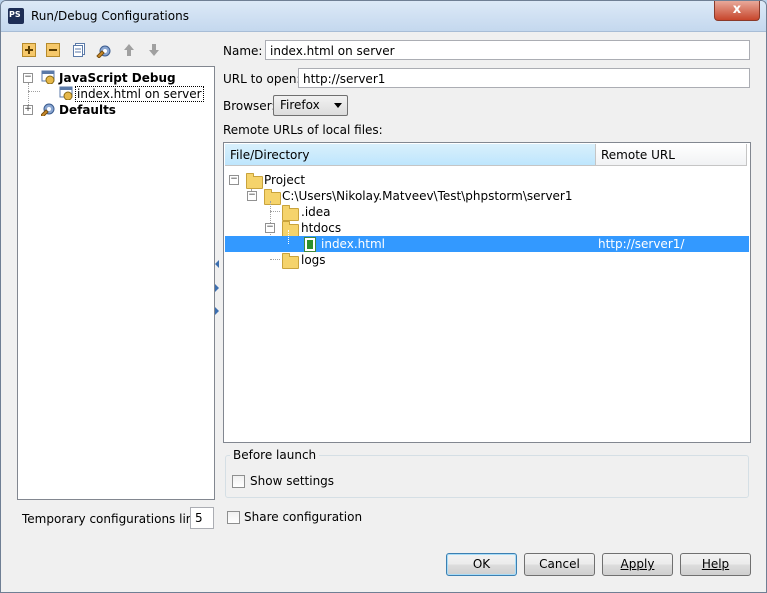  What do you see at coordinates (252, 196) in the screenshot?
I see `table-expander-server1: −` at bounding box center [252, 196].